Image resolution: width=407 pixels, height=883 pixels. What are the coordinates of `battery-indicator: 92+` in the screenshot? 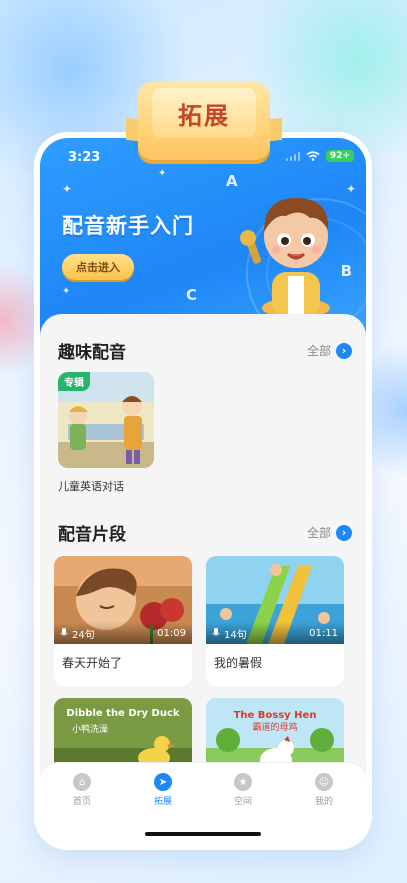 It's located at (339, 156).